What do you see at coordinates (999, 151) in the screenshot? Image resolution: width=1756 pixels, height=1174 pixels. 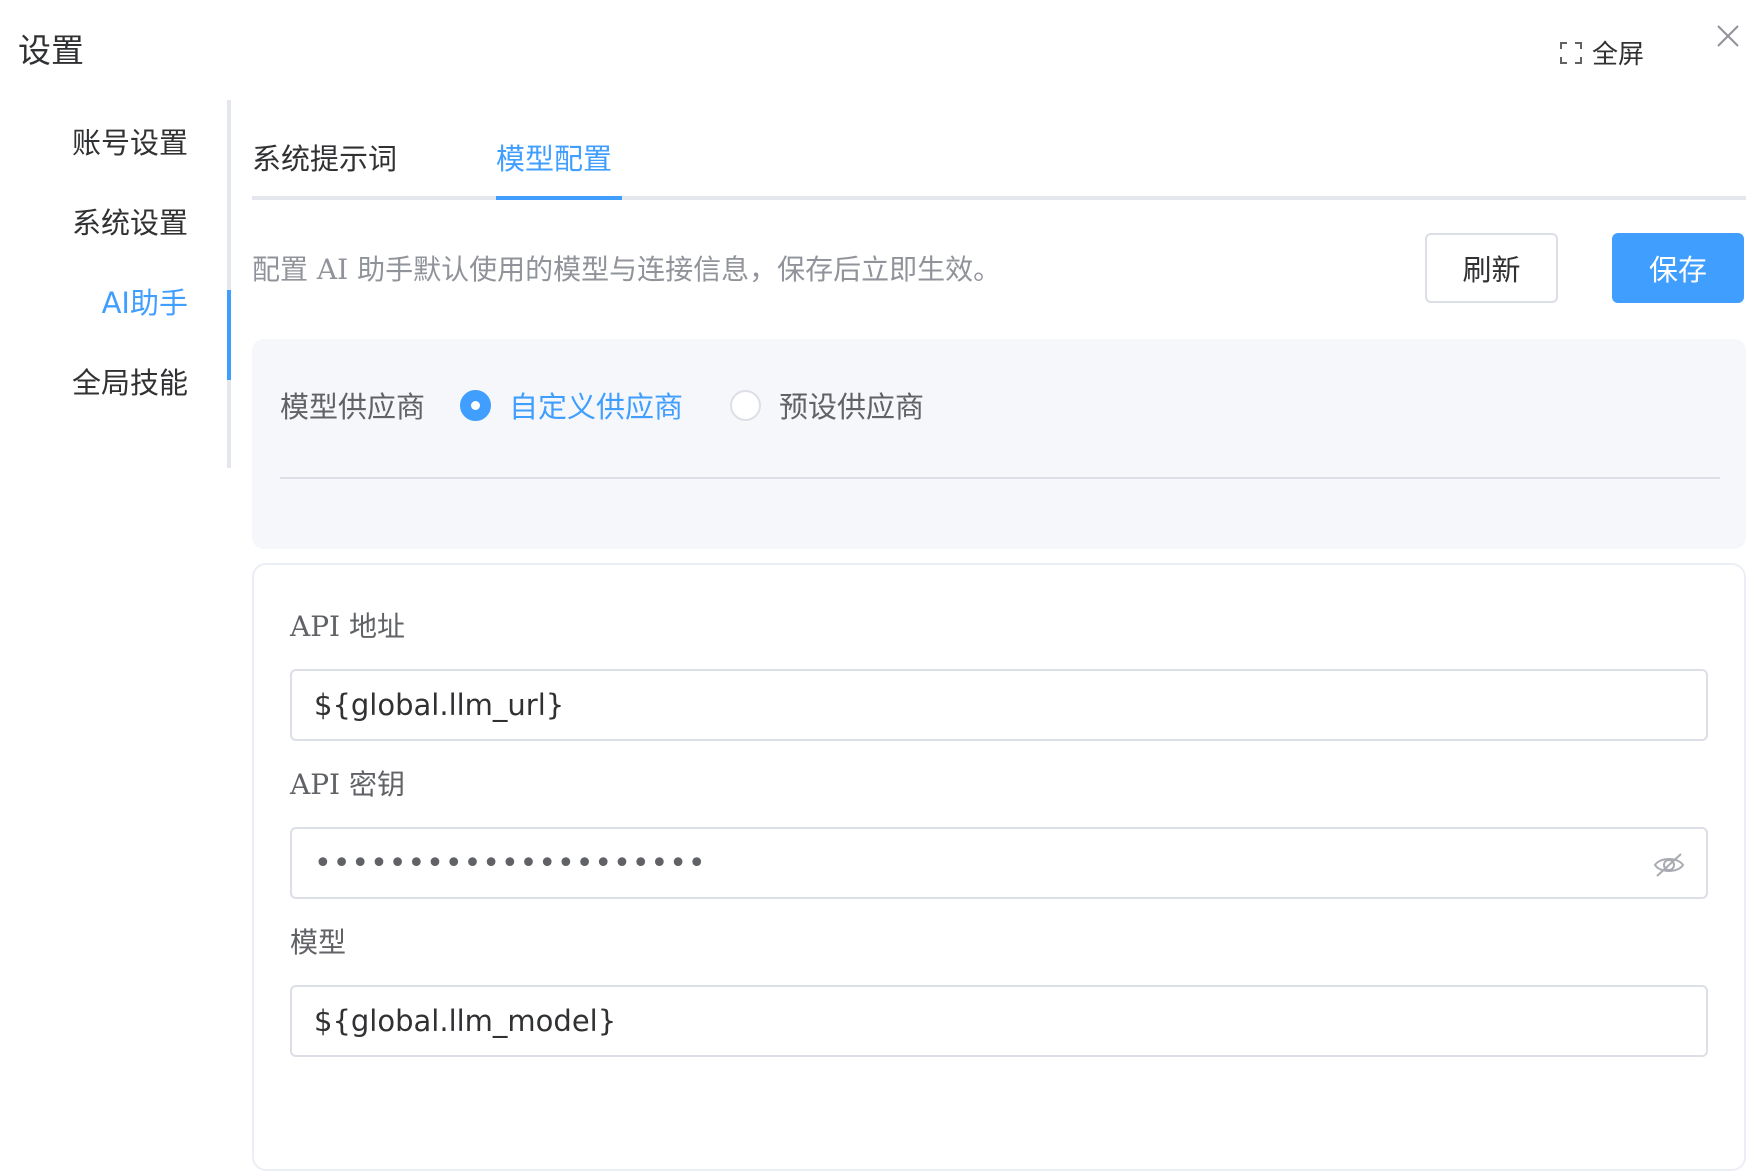 I see `settings-tabs: 系统提示词 模型配置` at bounding box center [999, 151].